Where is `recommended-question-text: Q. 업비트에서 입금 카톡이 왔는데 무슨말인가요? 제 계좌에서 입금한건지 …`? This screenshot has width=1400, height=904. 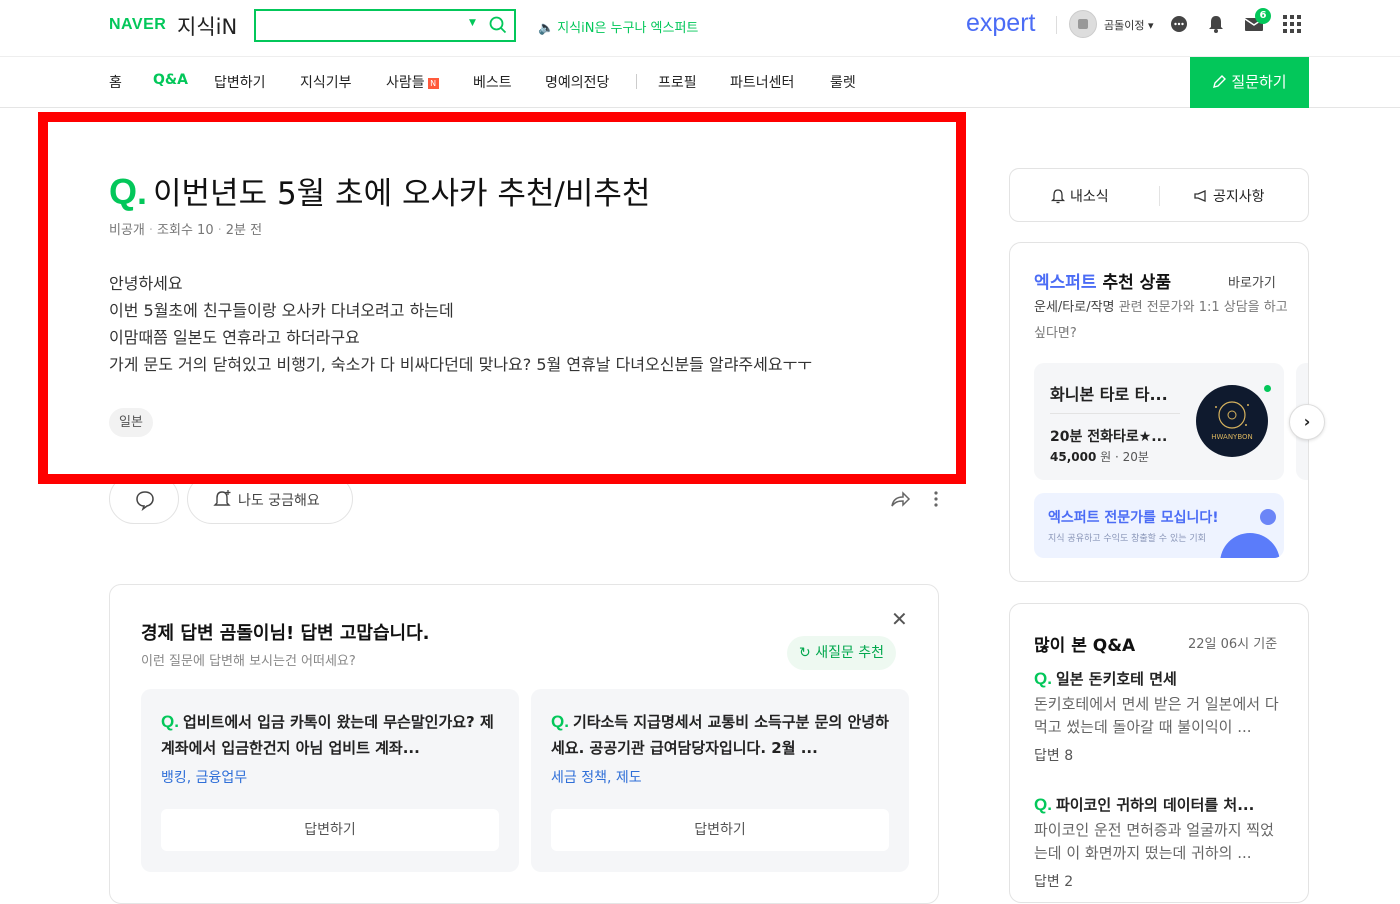
recommended-question-text: Q. 업비트에서 입금 카톡이 왔는데 무슨말인가요? 제 계좌에서 입금한건지 … is located at coordinates (331, 735).